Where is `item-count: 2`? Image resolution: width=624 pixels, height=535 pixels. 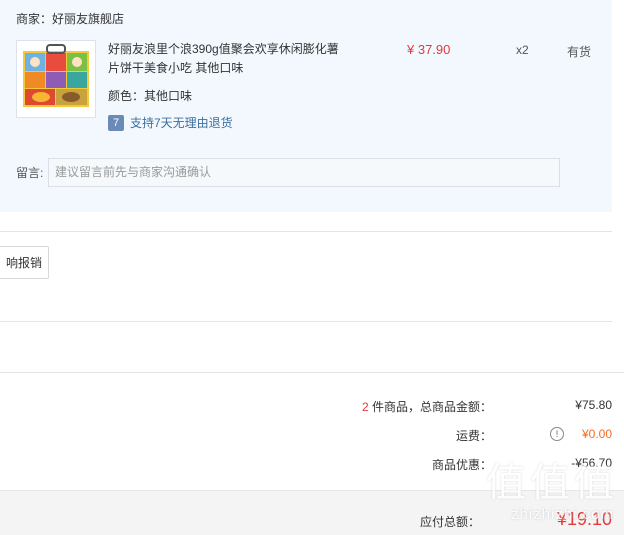 item-count: 2 is located at coordinates (365, 407).